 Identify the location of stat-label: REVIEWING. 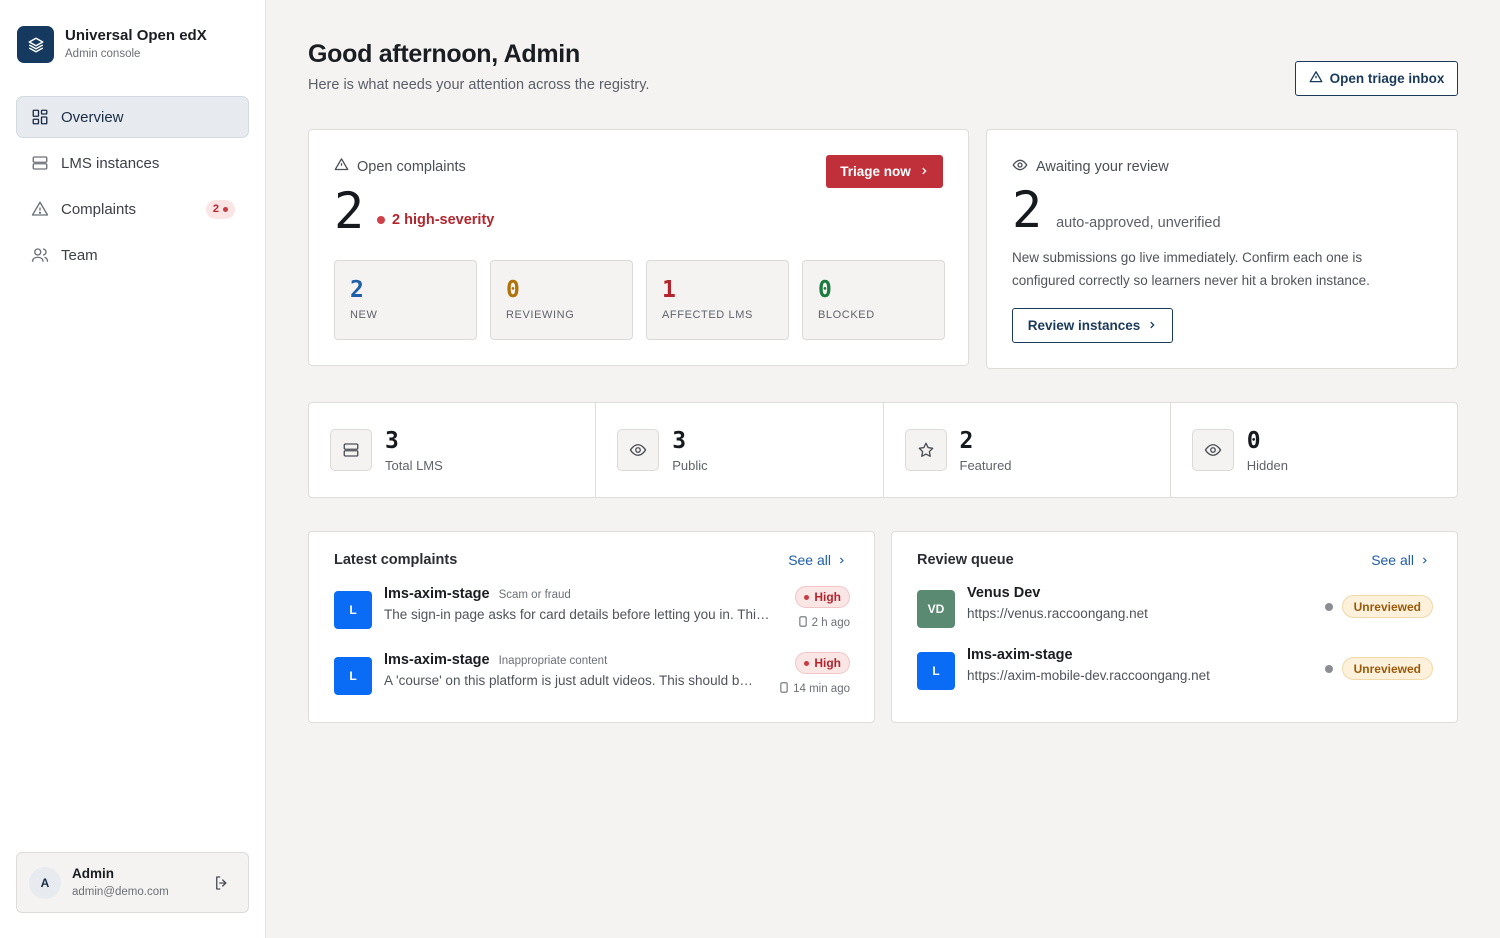
(540, 315).